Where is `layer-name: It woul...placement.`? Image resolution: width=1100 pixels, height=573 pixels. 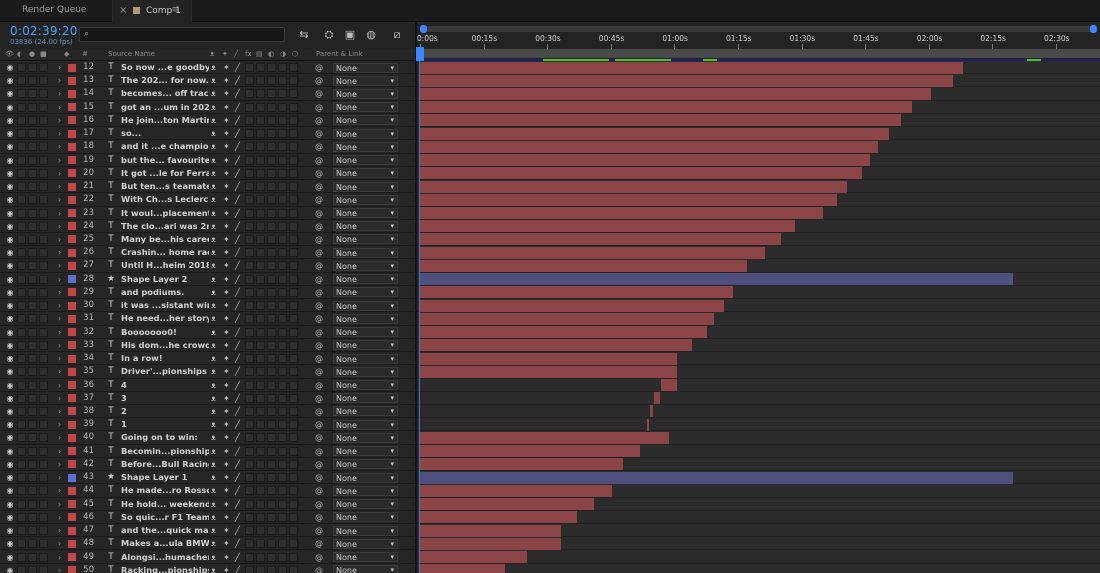 layer-name: It woul...placement. is located at coordinates (165, 213).